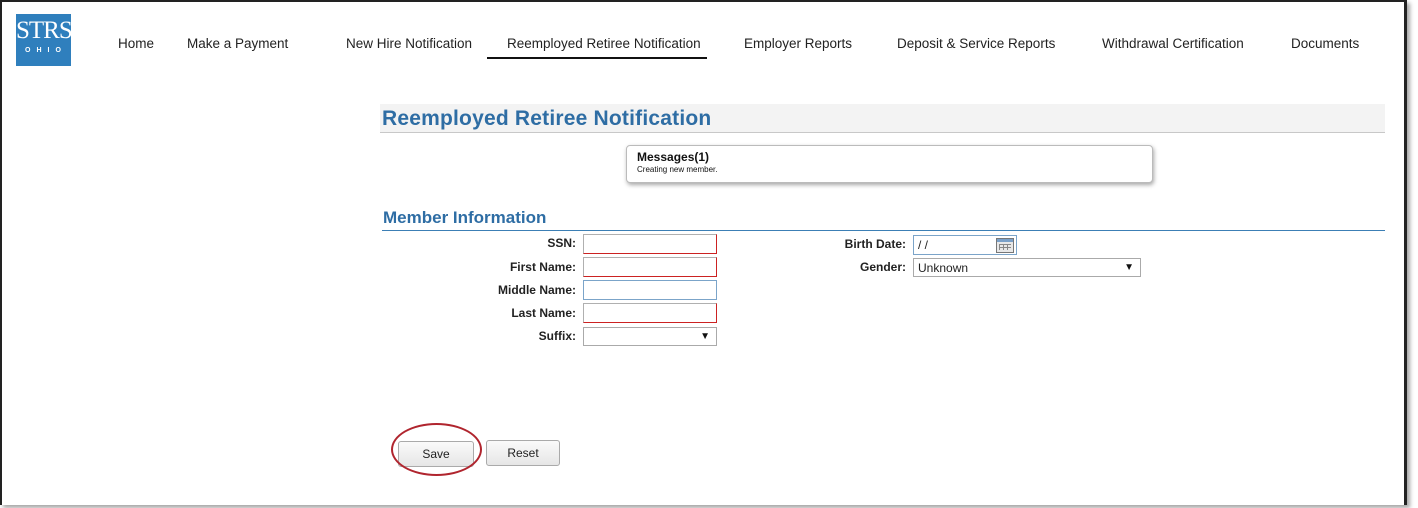 The image size is (1418, 508). What do you see at coordinates (557, 336) in the screenshot?
I see `suffix-label: Suffix:` at bounding box center [557, 336].